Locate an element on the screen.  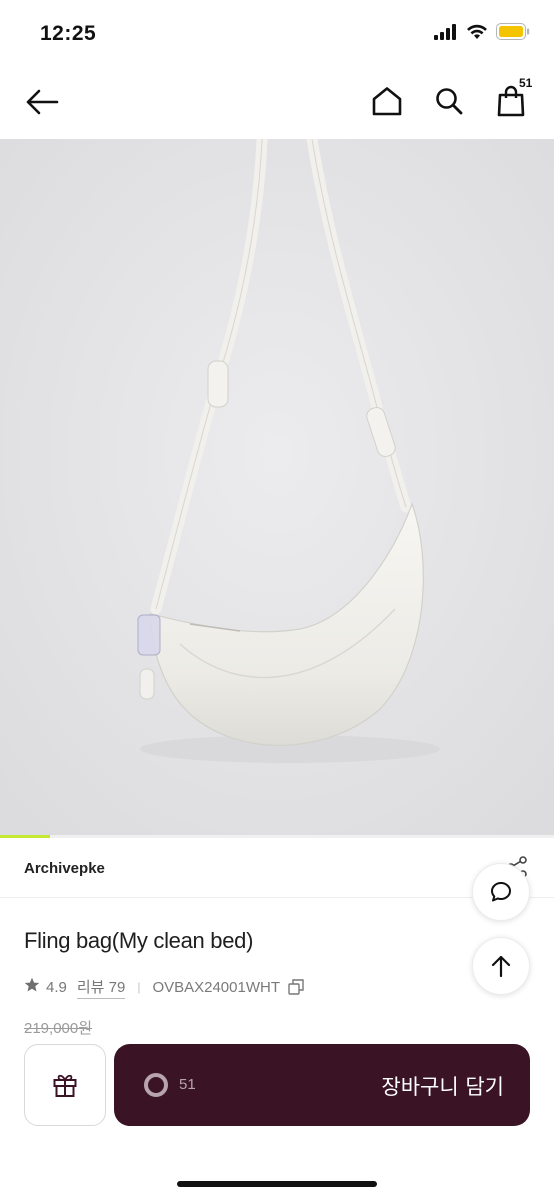
search-button is located at coordinates (449, 101).